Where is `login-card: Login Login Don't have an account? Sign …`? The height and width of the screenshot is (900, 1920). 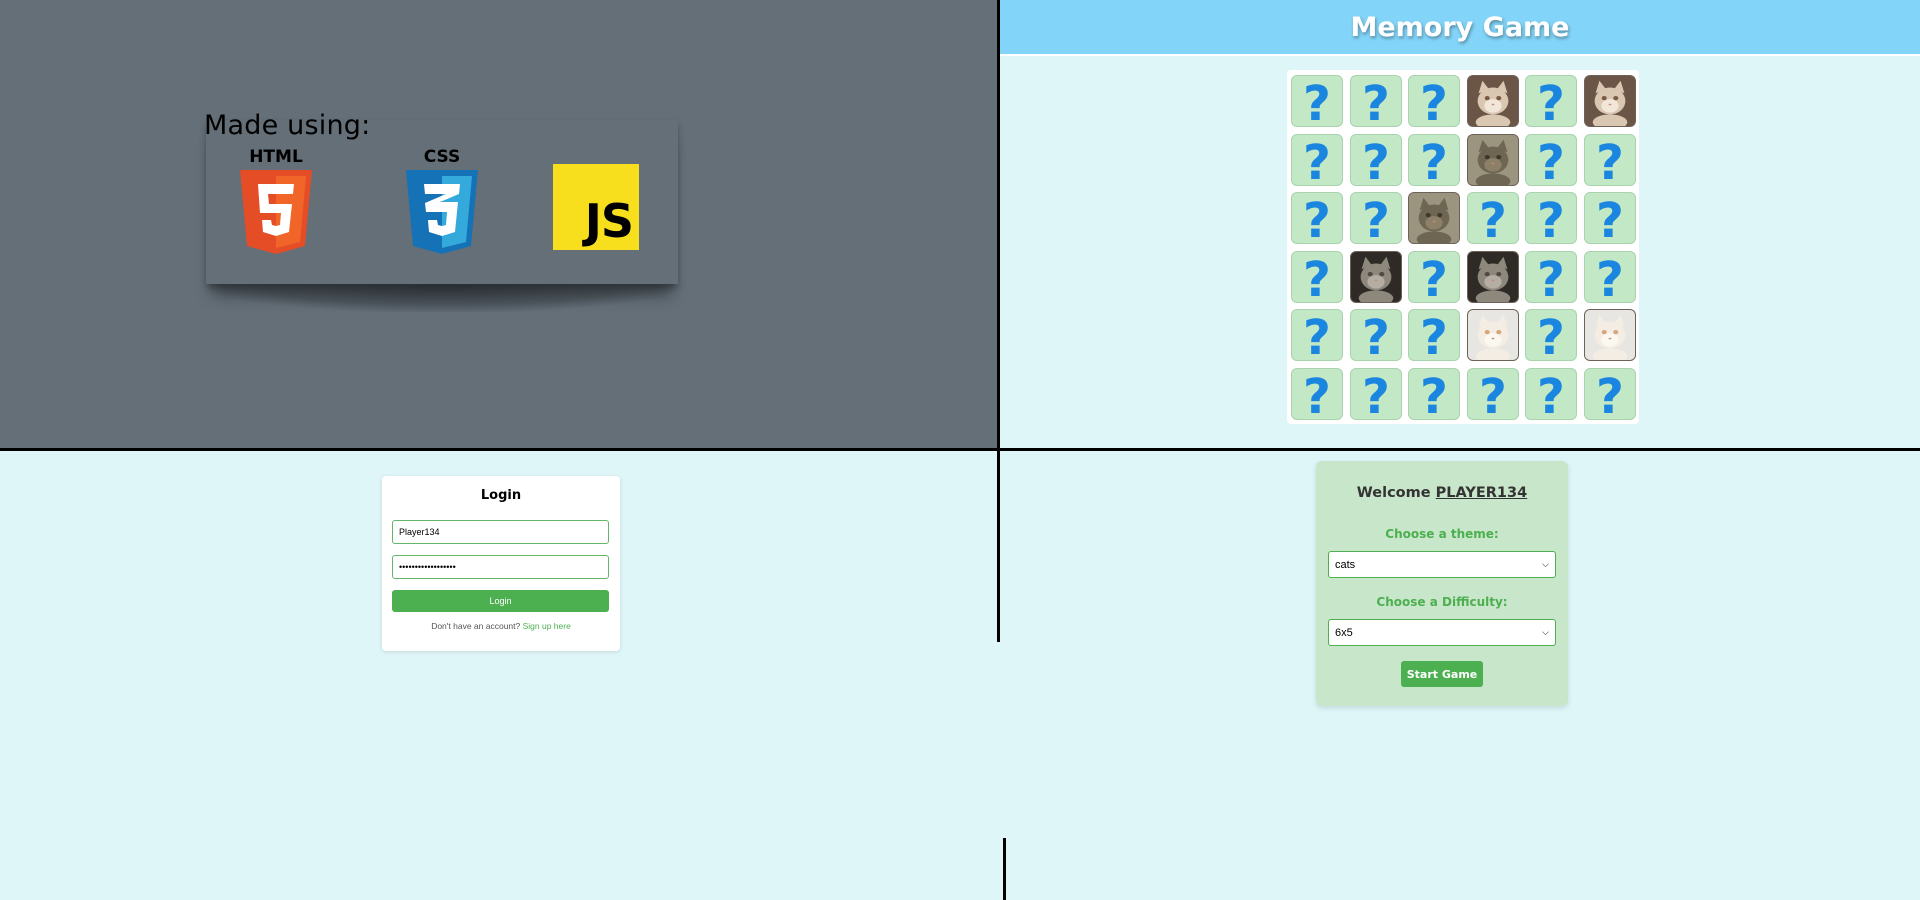 login-card: Login Login Don't have an account? Sign … is located at coordinates (501, 563).